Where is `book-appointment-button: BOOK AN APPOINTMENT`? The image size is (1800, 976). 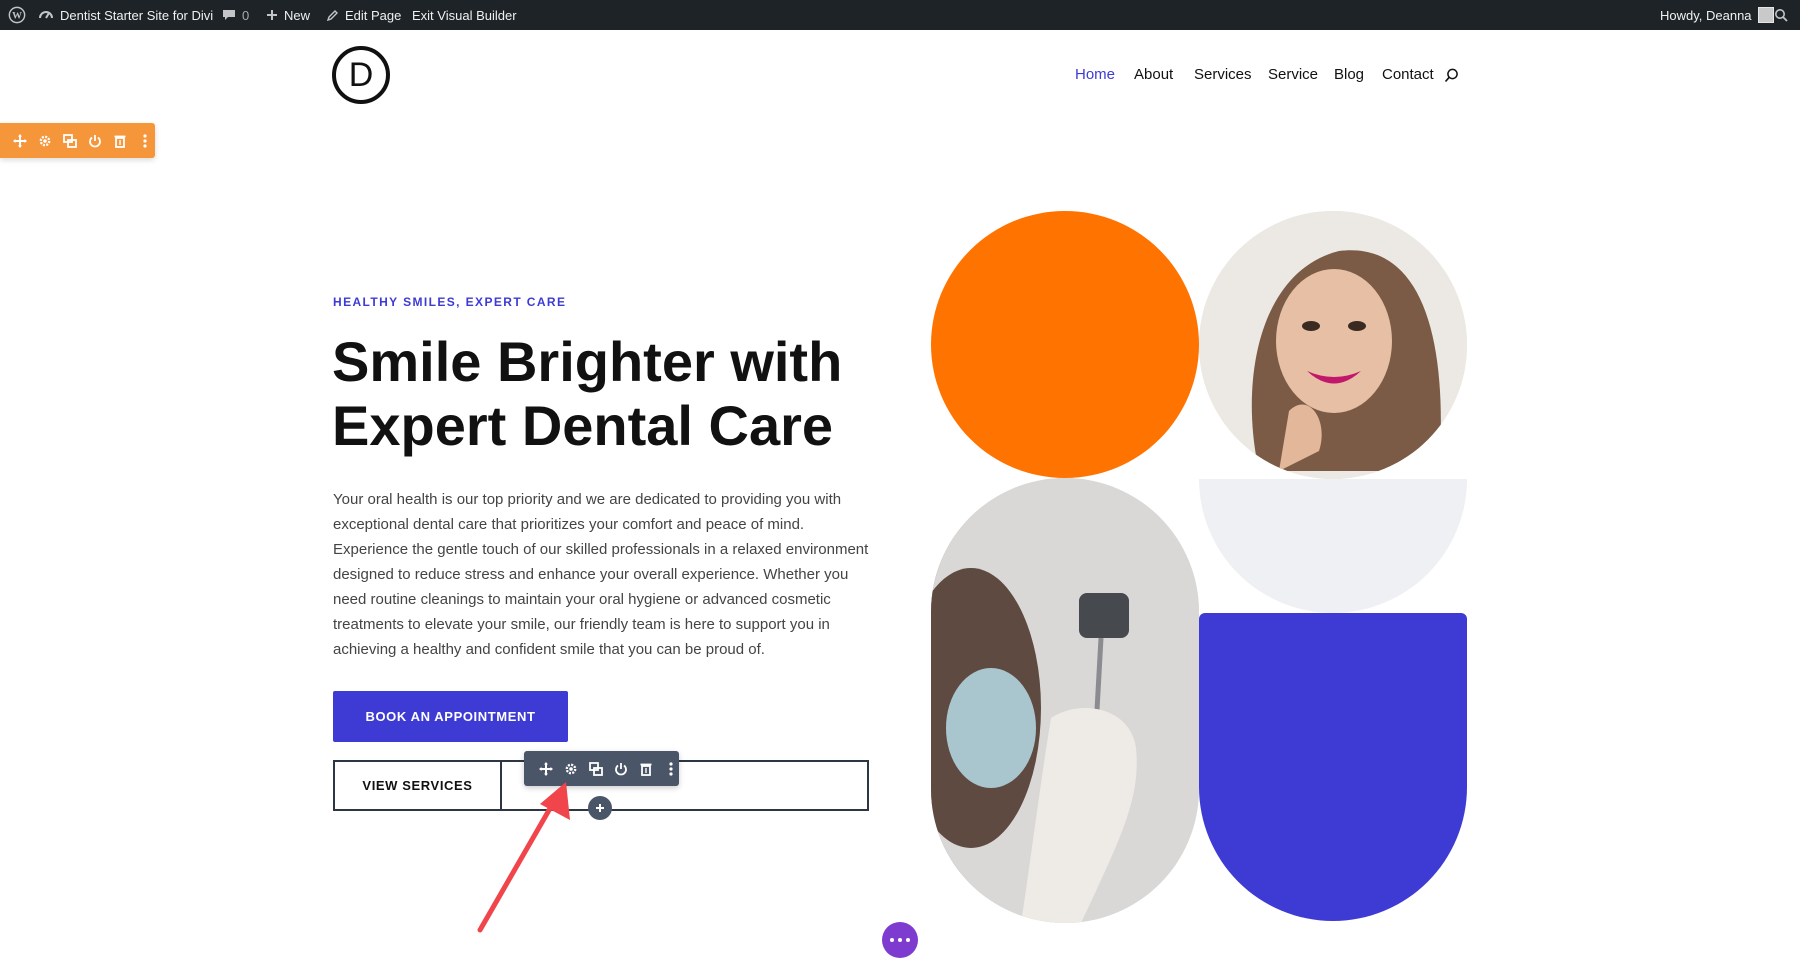 book-appointment-button: BOOK AN APPOINTMENT is located at coordinates (450, 716).